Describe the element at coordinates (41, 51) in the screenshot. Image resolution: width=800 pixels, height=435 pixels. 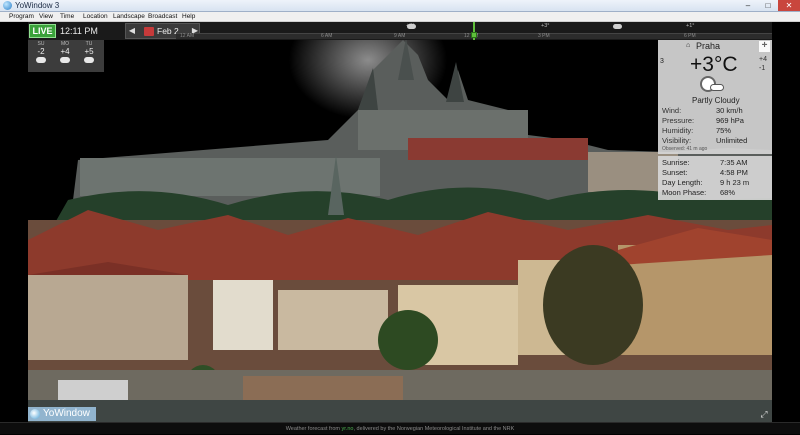
I see `forecast-temp: -2` at that location.